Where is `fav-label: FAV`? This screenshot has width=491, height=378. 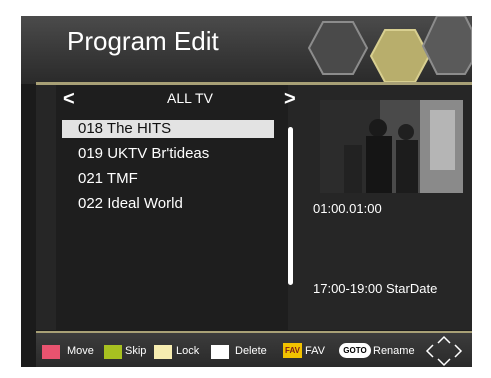 fav-label: FAV is located at coordinates (315, 351).